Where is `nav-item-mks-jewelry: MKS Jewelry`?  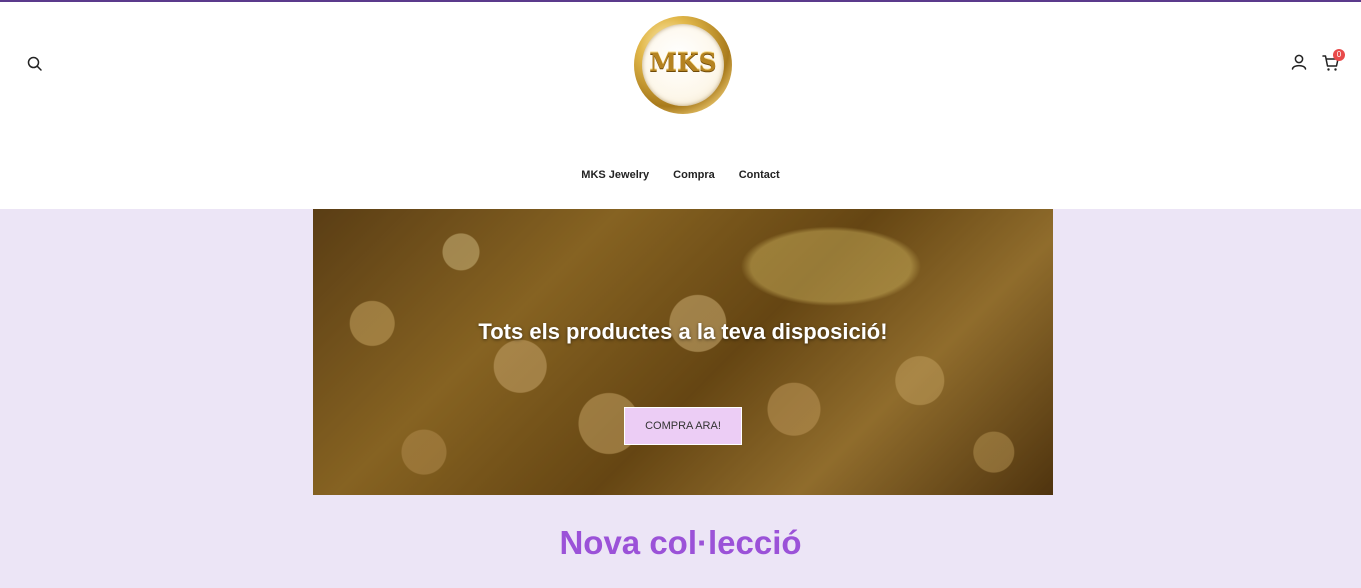 nav-item-mks-jewelry: MKS Jewelry is located at coordinates (615, 177).